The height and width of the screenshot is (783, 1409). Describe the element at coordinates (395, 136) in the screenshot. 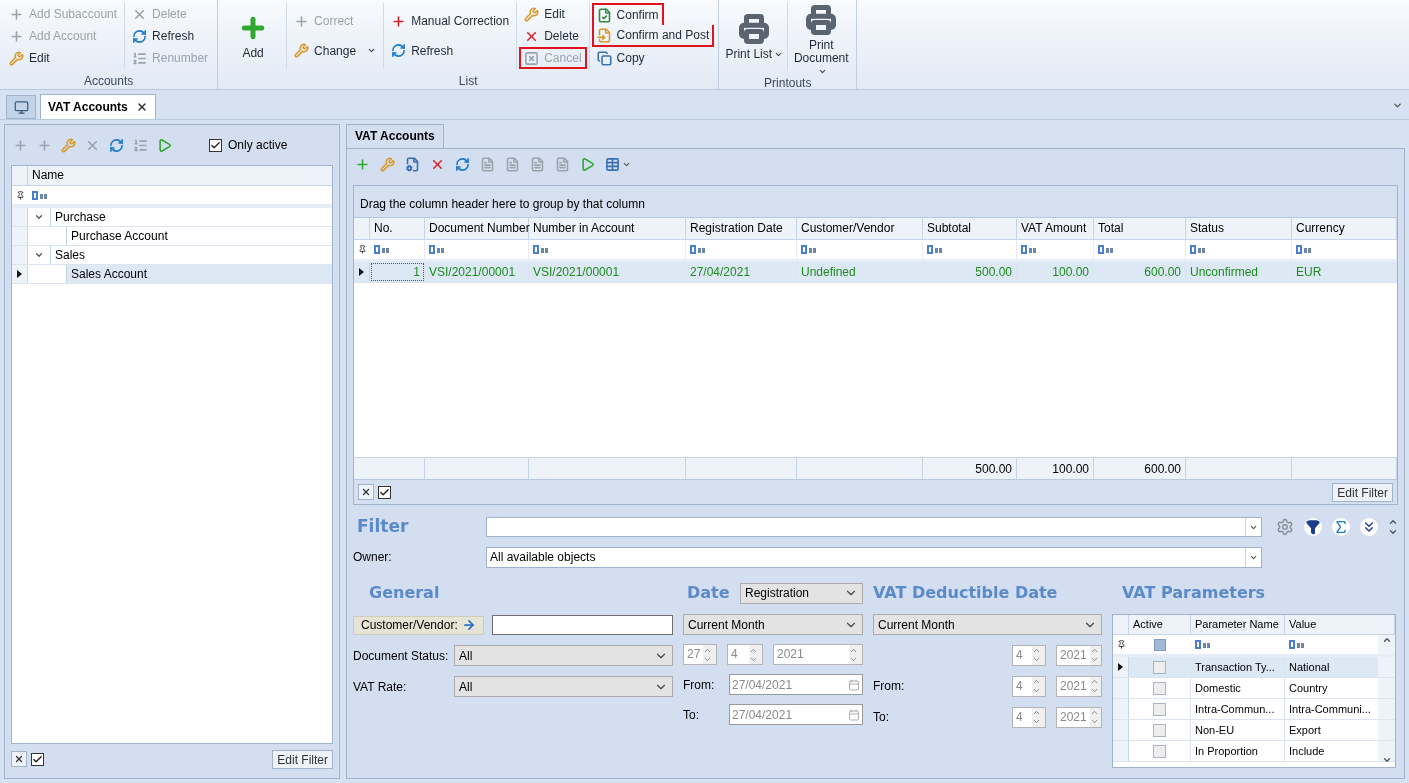

I see `panel-tab: VAT Accounts` at that location.